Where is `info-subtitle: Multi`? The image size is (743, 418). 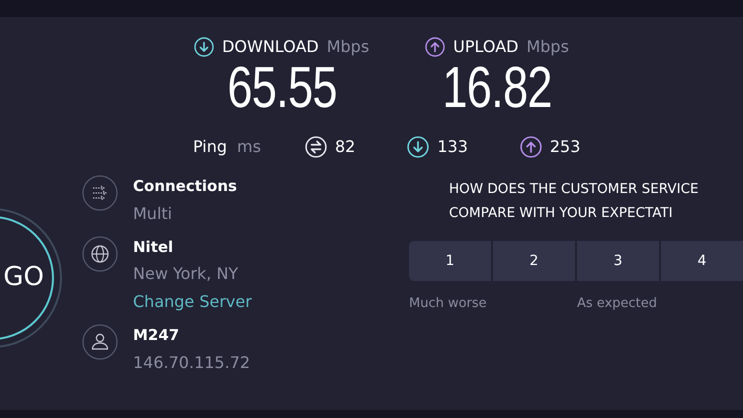 info-subtitle: Multi is located at coordinates (153, 213).